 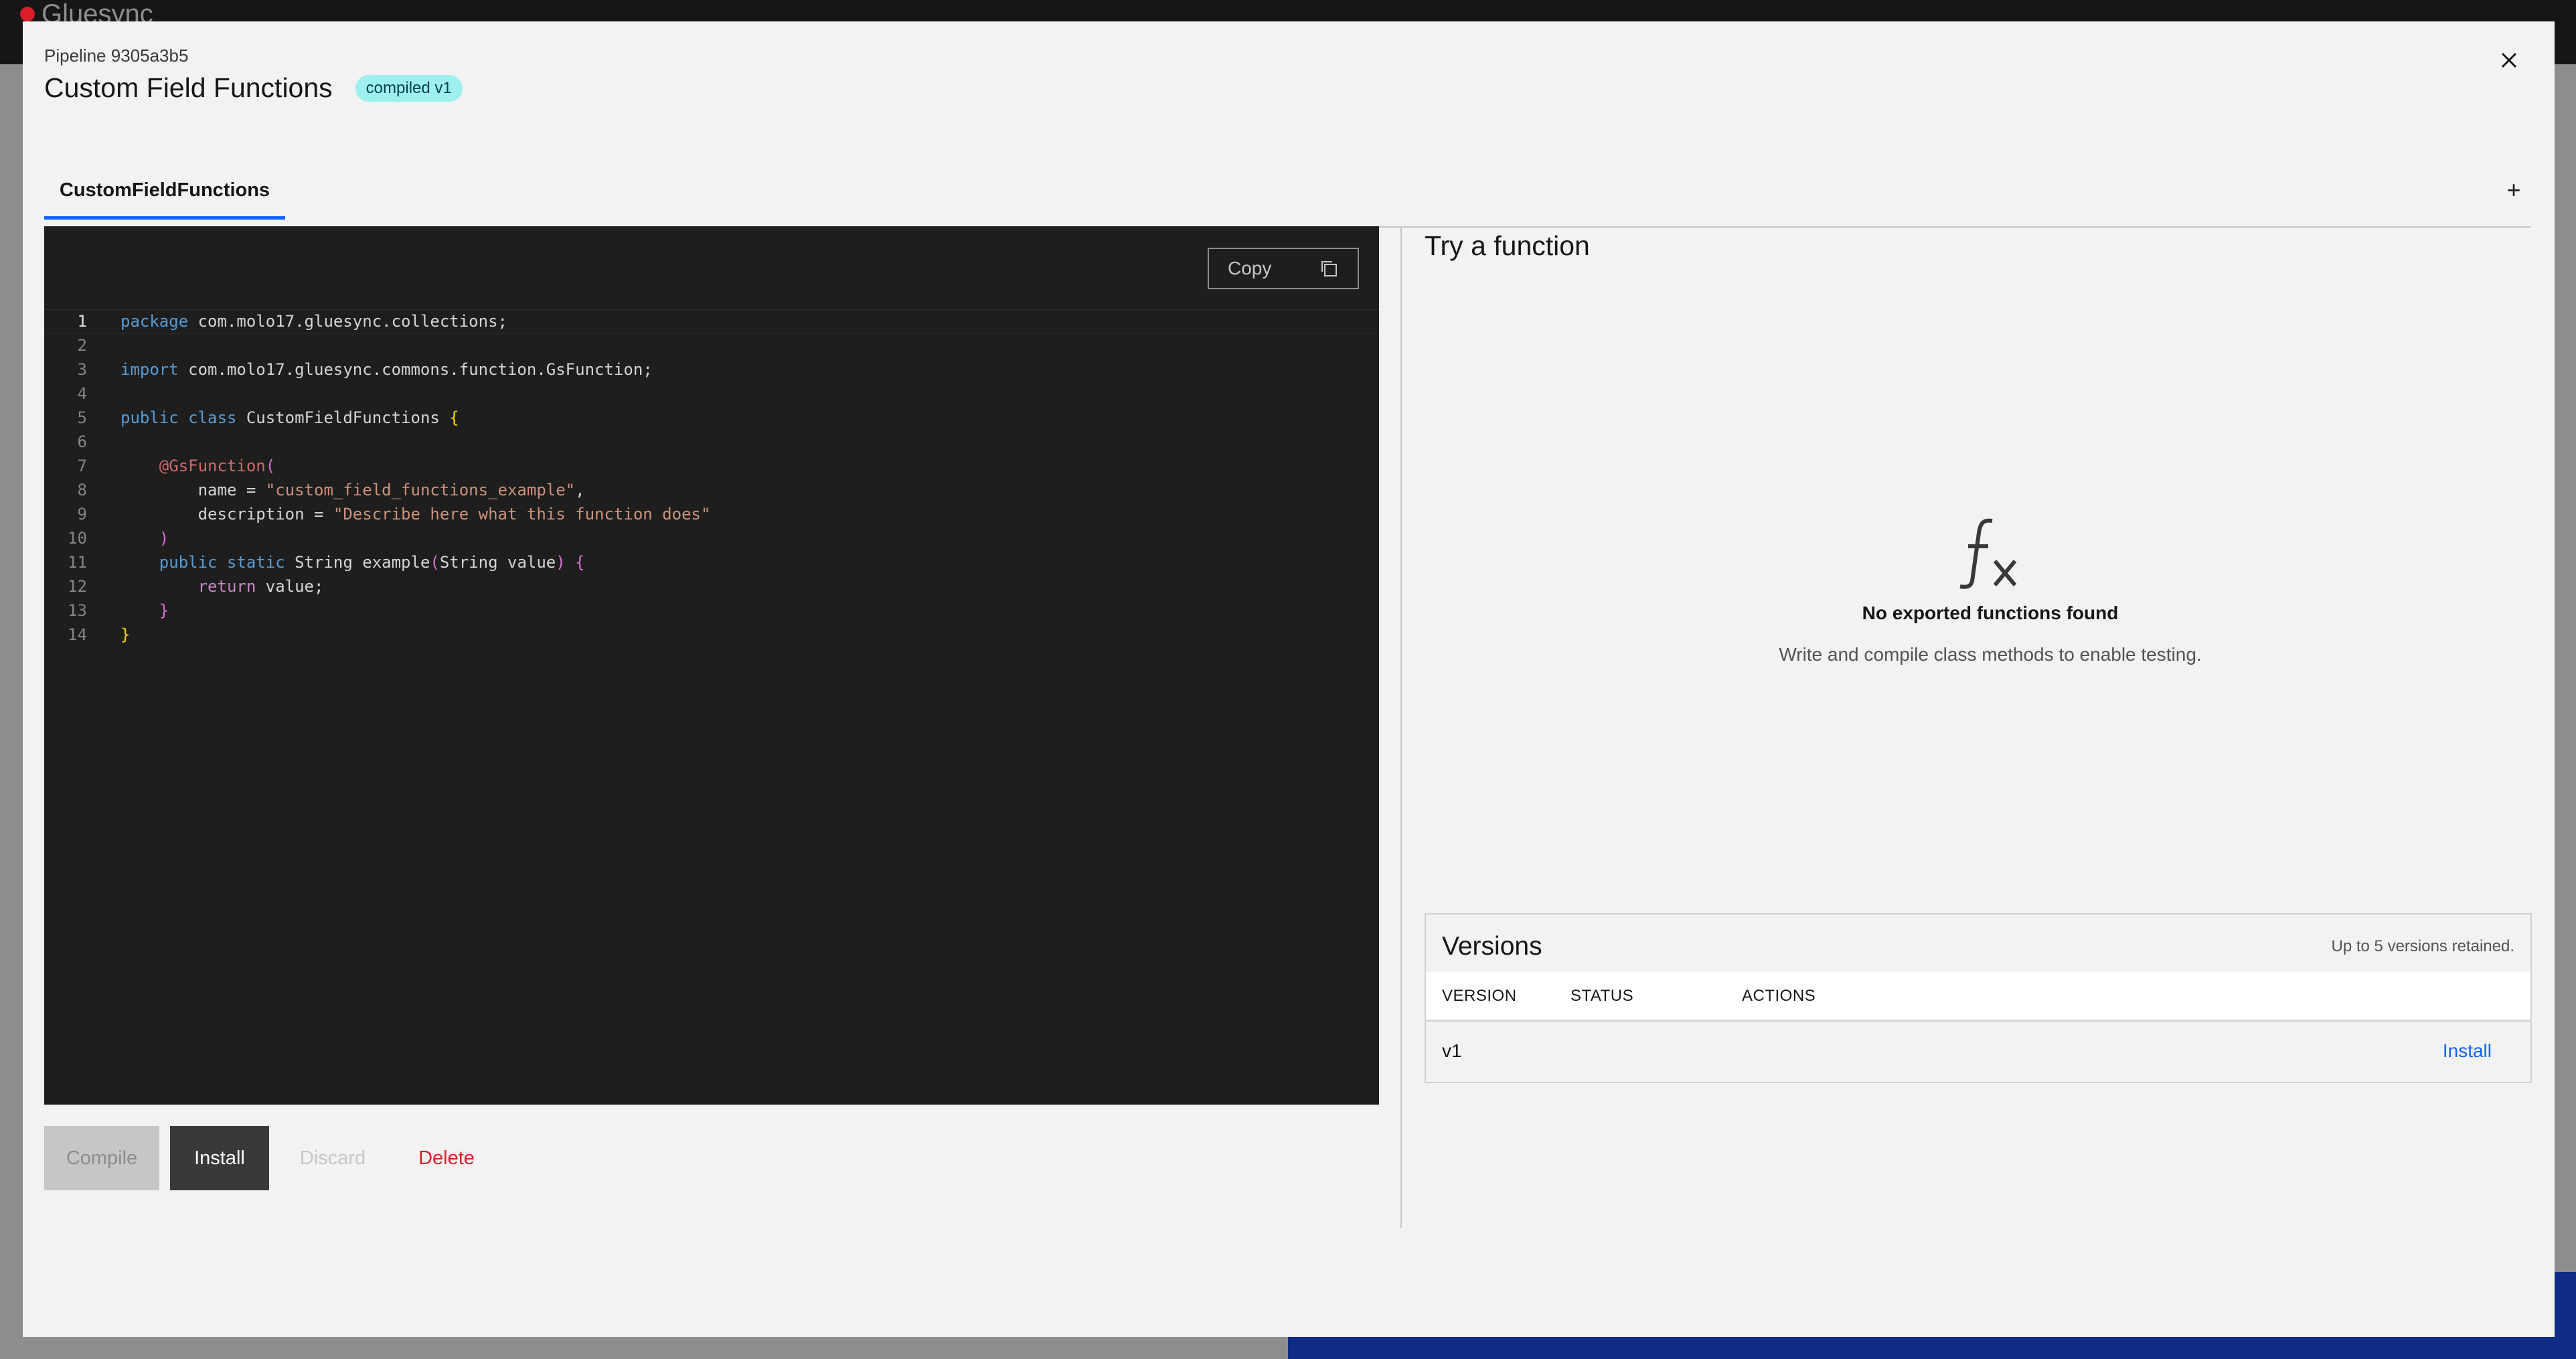 I want to click on tab-customfieldfunctions: CustomFieldFunctions, so click(x=165, y=186).